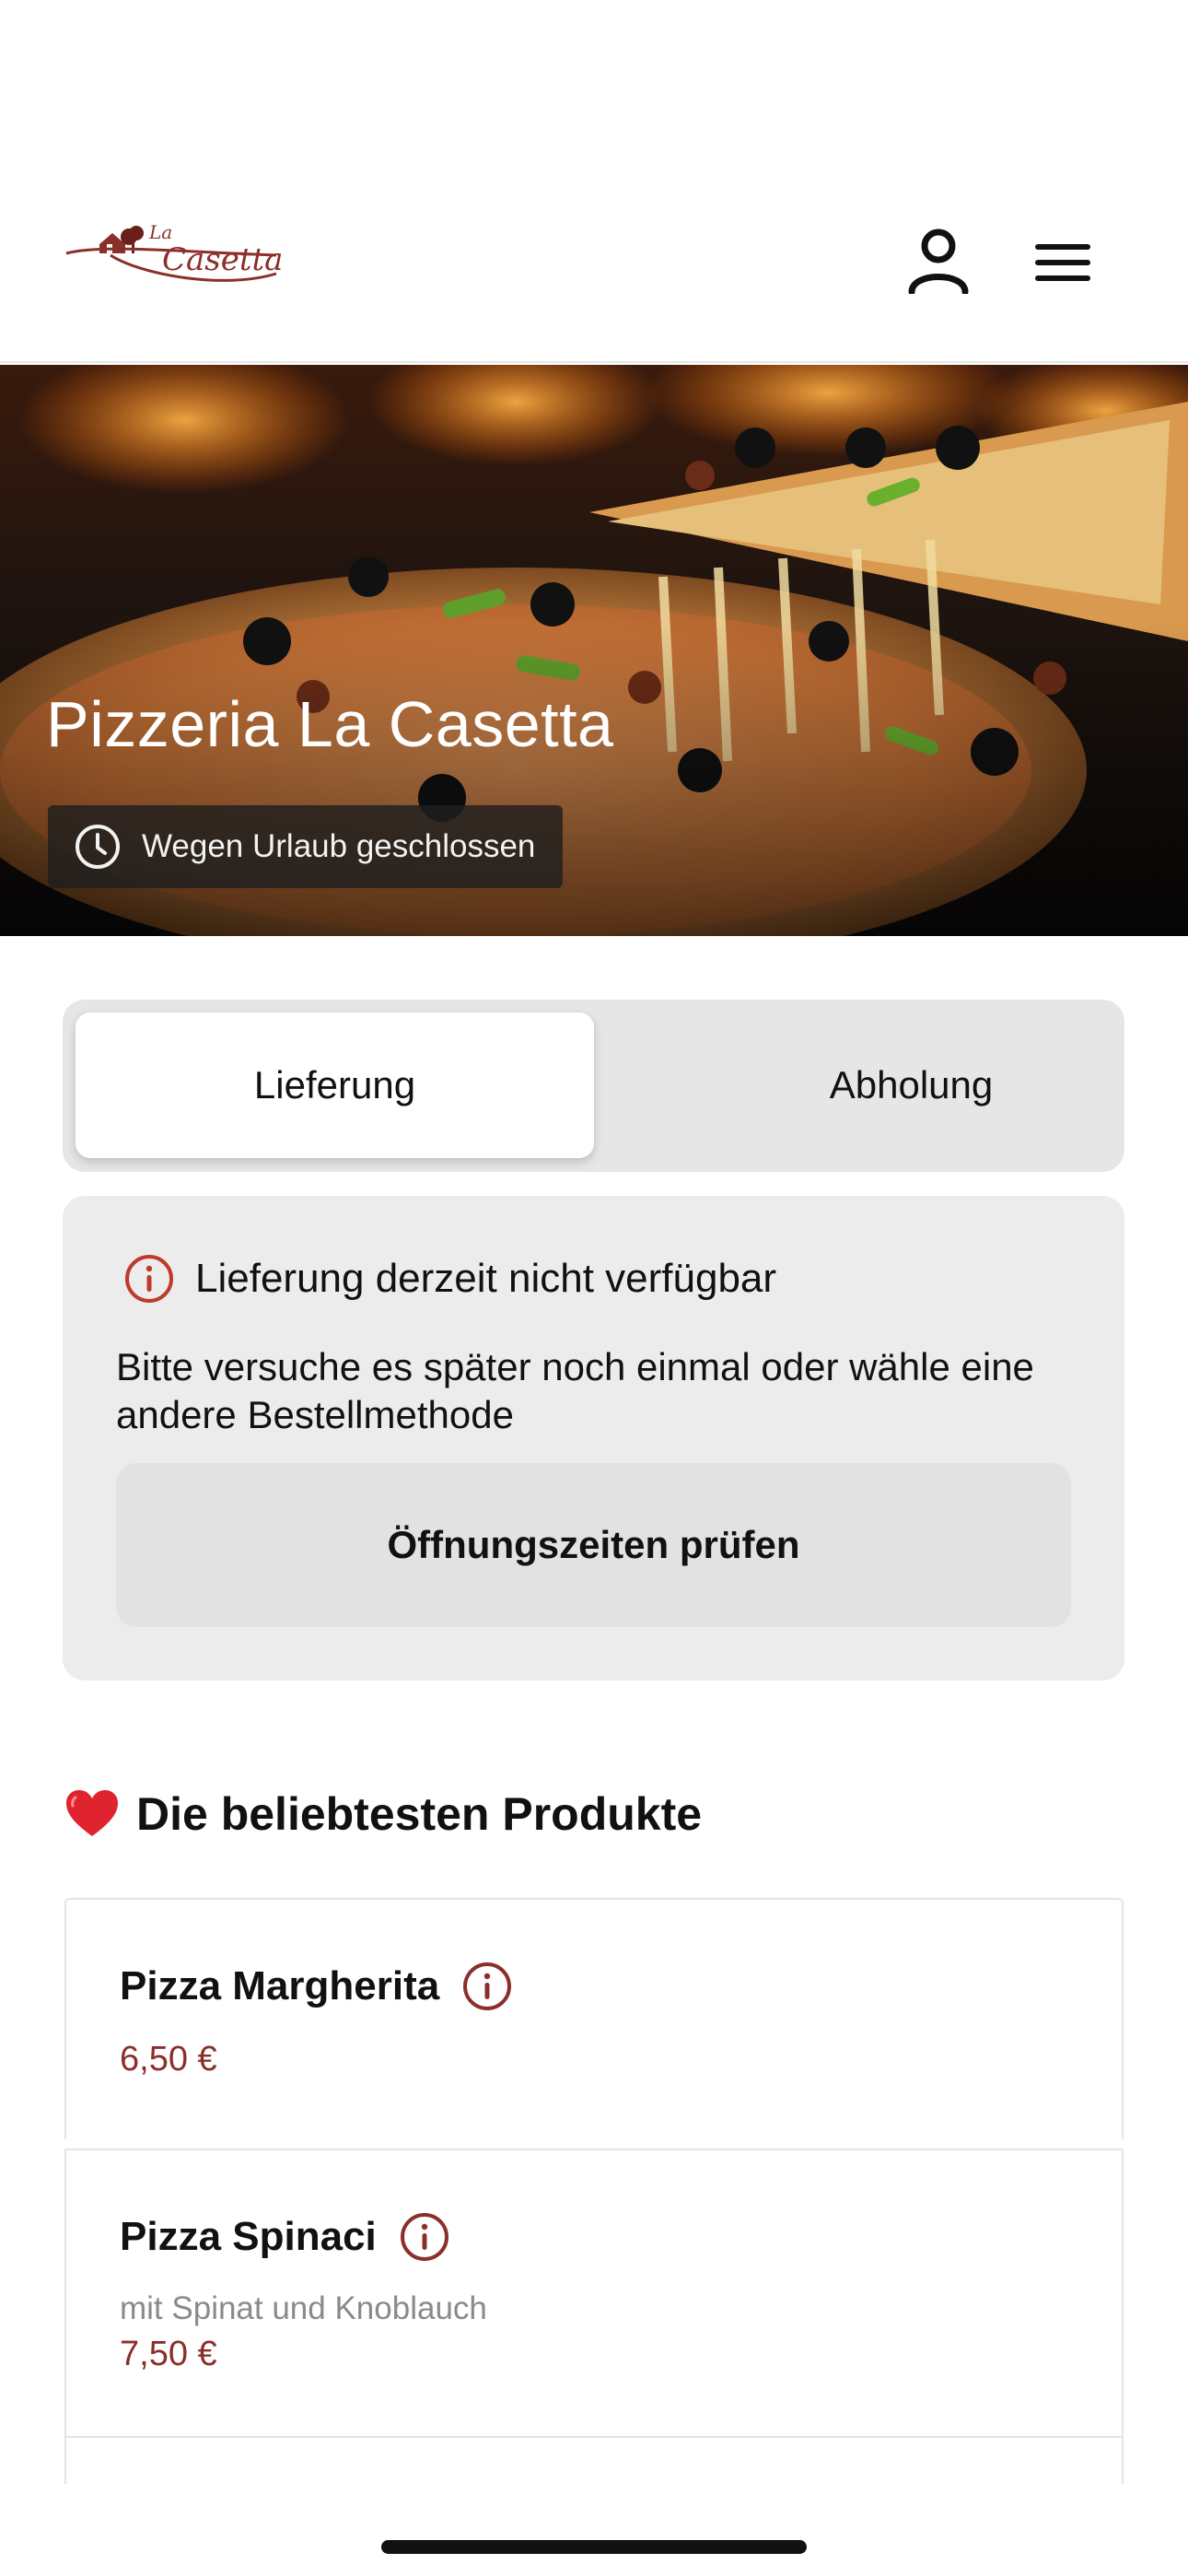 Image resolution: width=1188 pixels, height=2576 pixels. What do you see at coordinates (249, 2236) in the screenshot?
I see `product-name: Pizza Spinaci` at bounding box center [249, 2236].